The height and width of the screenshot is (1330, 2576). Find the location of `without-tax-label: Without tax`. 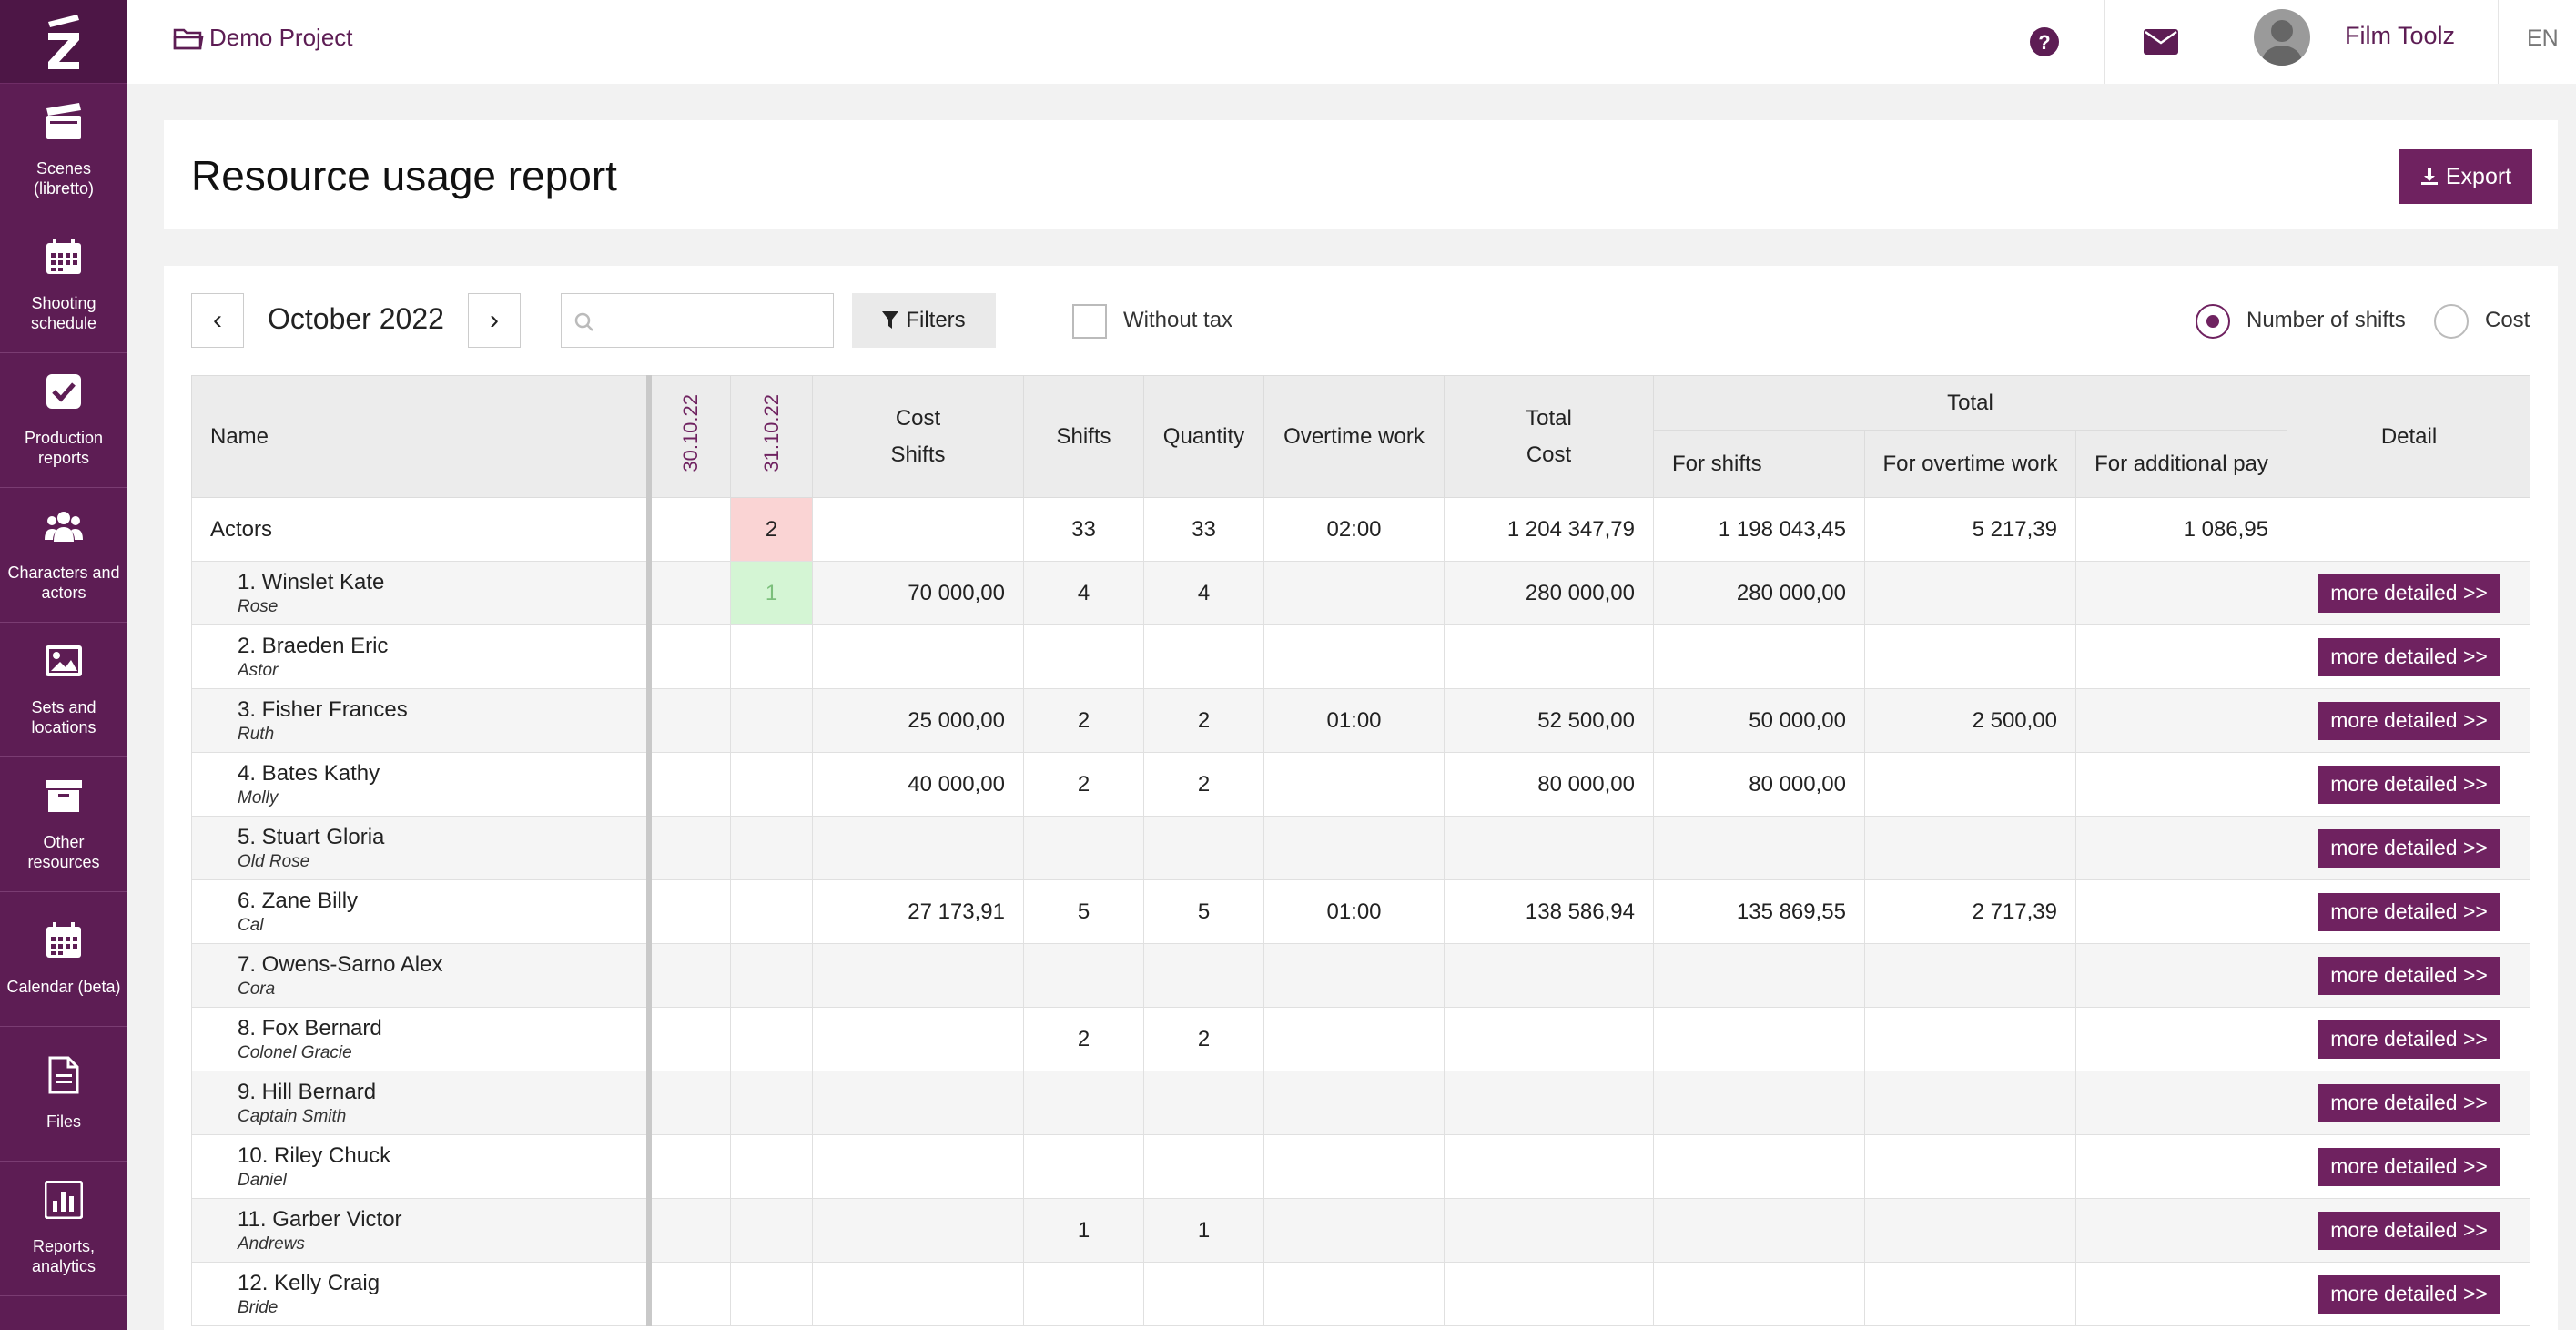

without-tax-label: Without tax is located at coordinates (1177, 320).